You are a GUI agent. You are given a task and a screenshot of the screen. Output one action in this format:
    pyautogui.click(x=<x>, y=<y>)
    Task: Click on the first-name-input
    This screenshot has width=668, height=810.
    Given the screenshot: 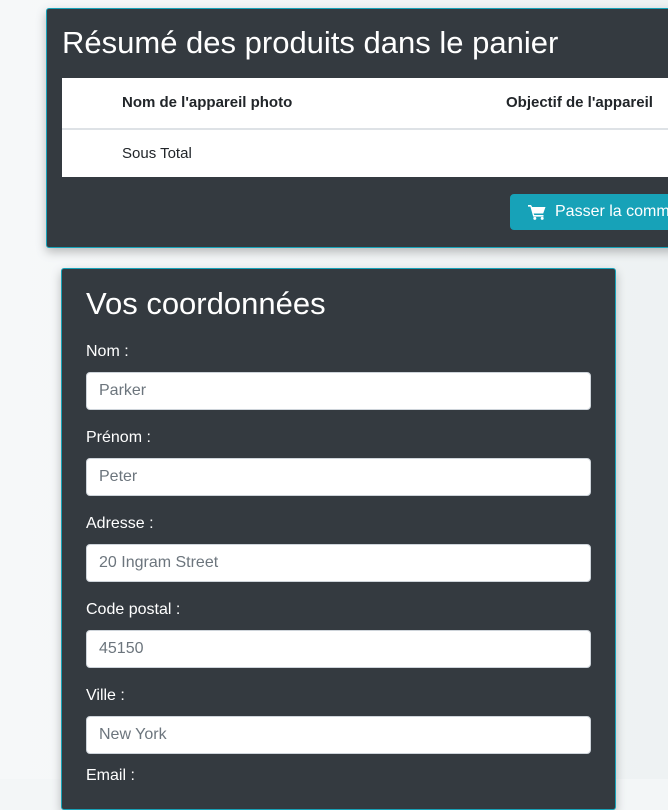 What is the action you would take?
    pyautogui.click(x=338, y=477)
    